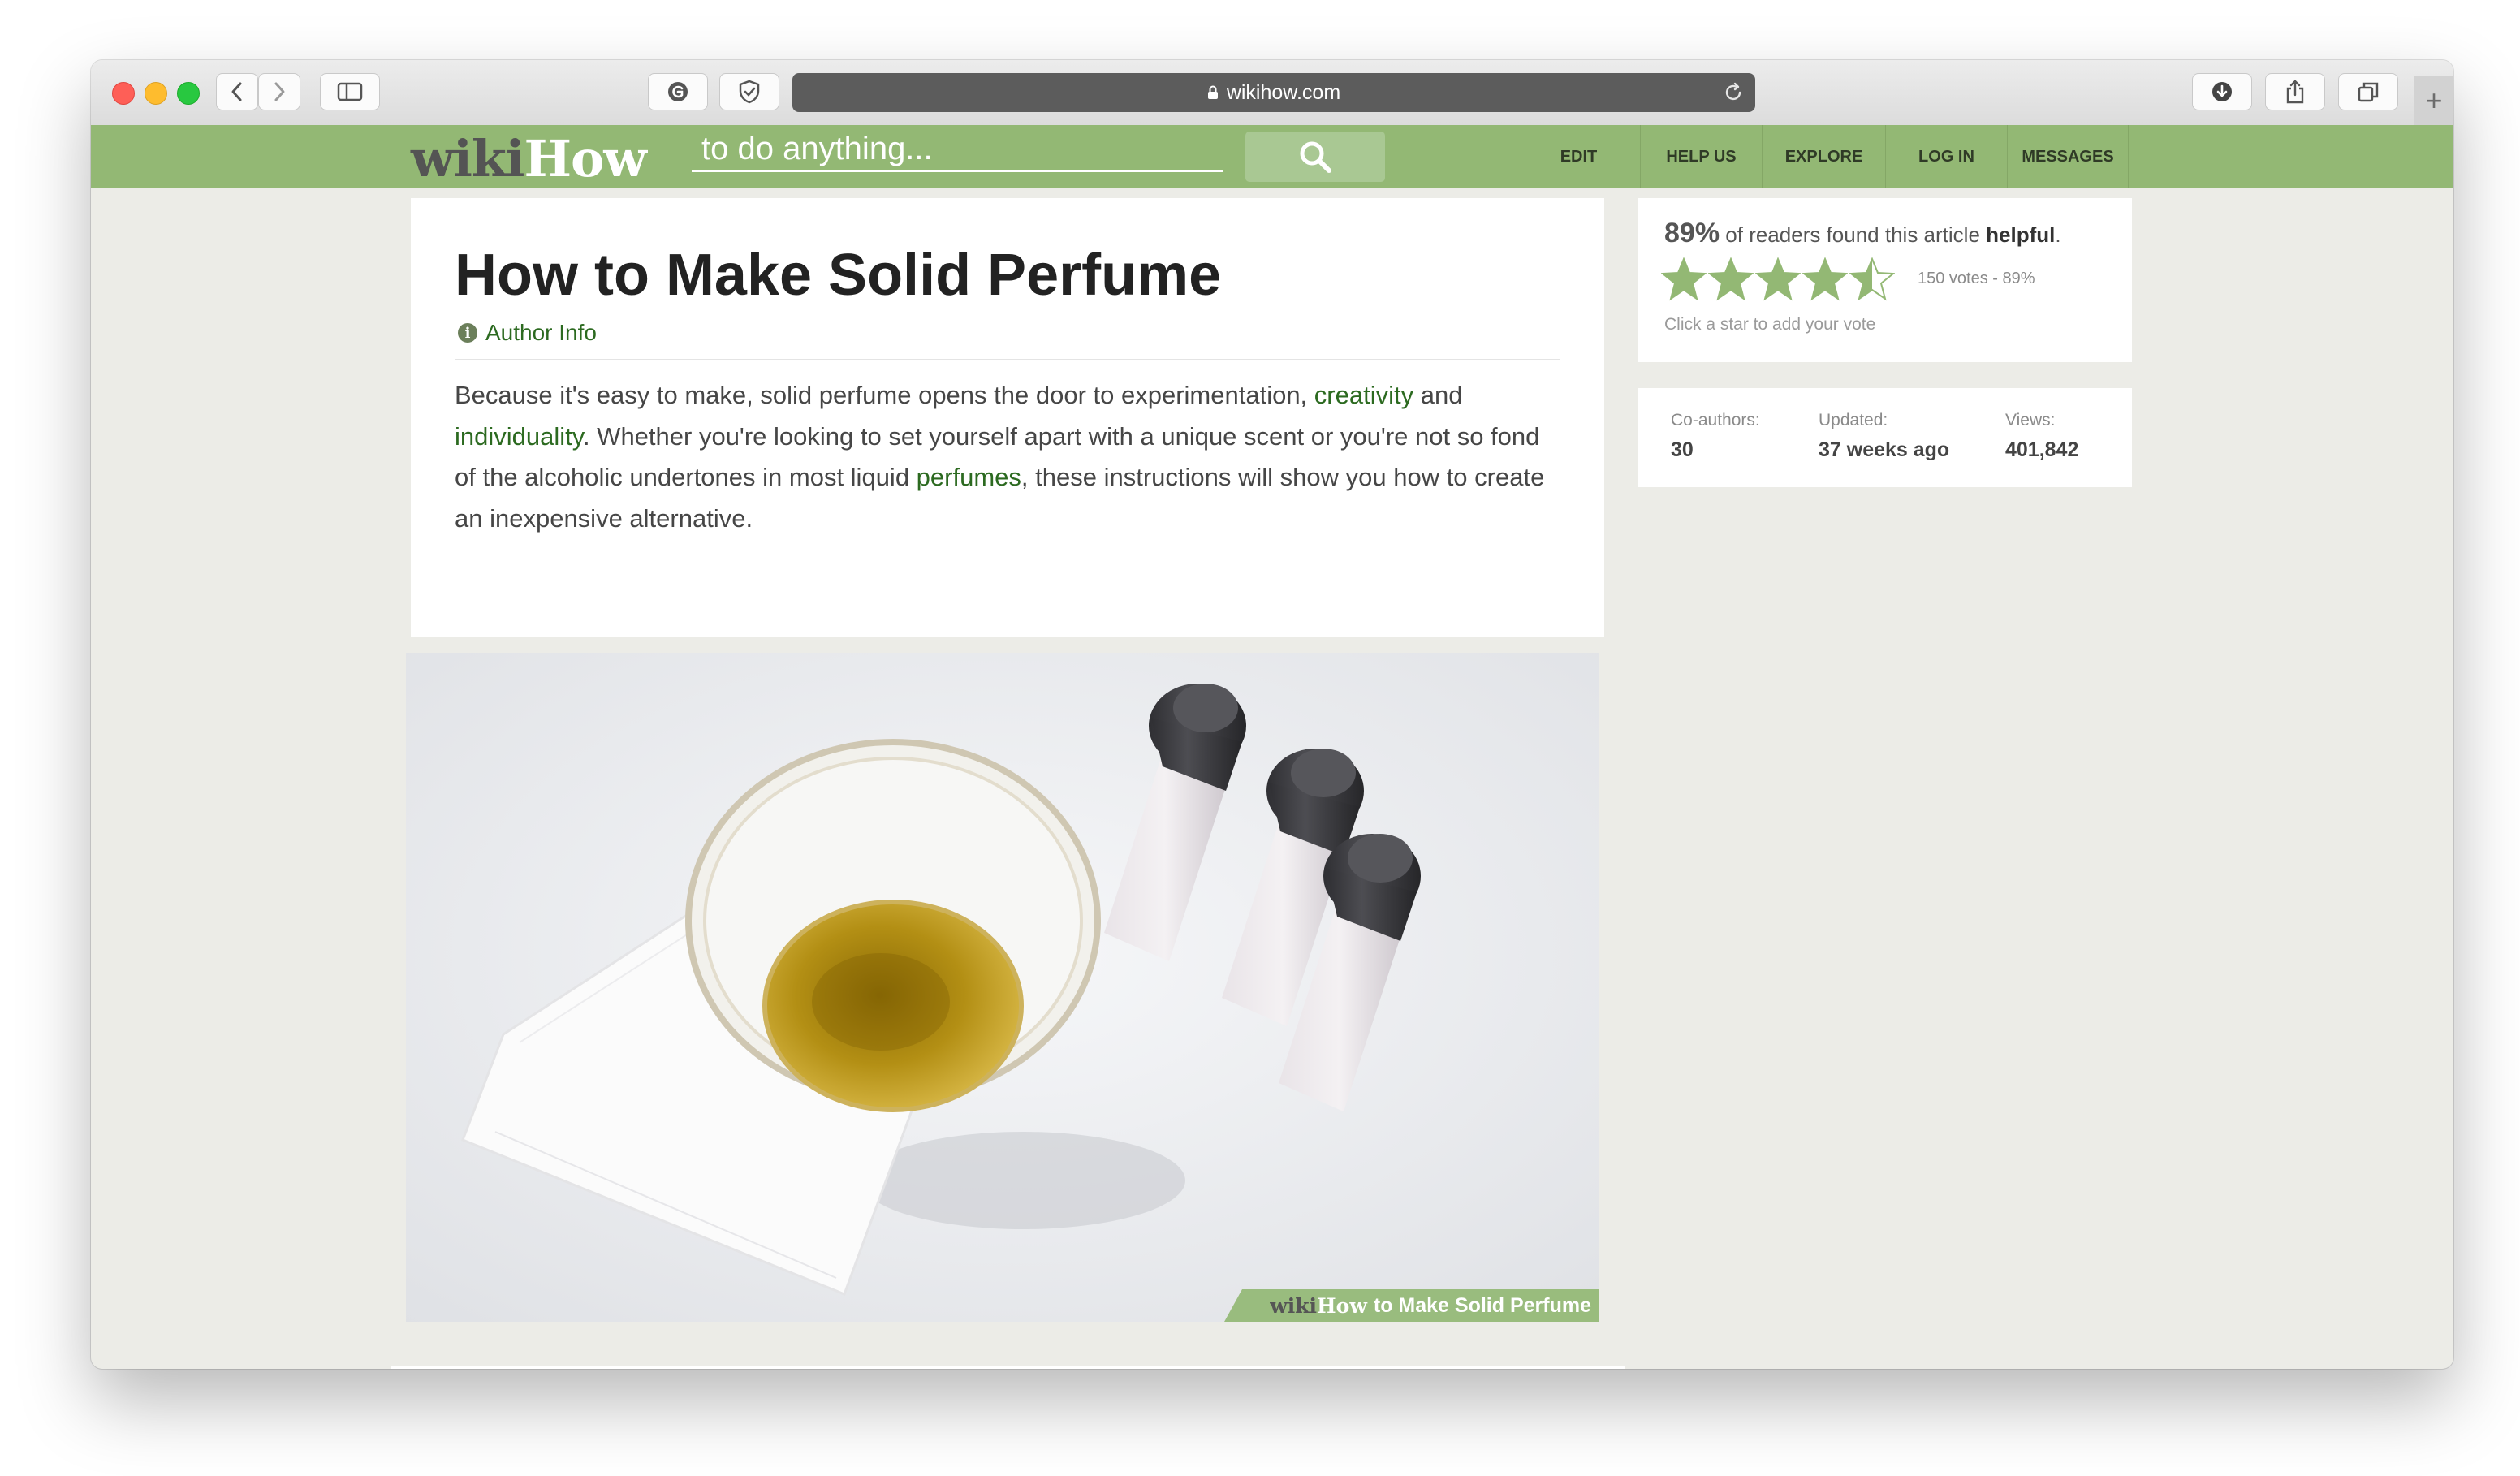 Image resolution: width=2520 pixels, height=1476 pixels. What do you see at coordinates (585, 158) in the screenshot?
I see `logo-how: How` at bounding box center [585, 158].